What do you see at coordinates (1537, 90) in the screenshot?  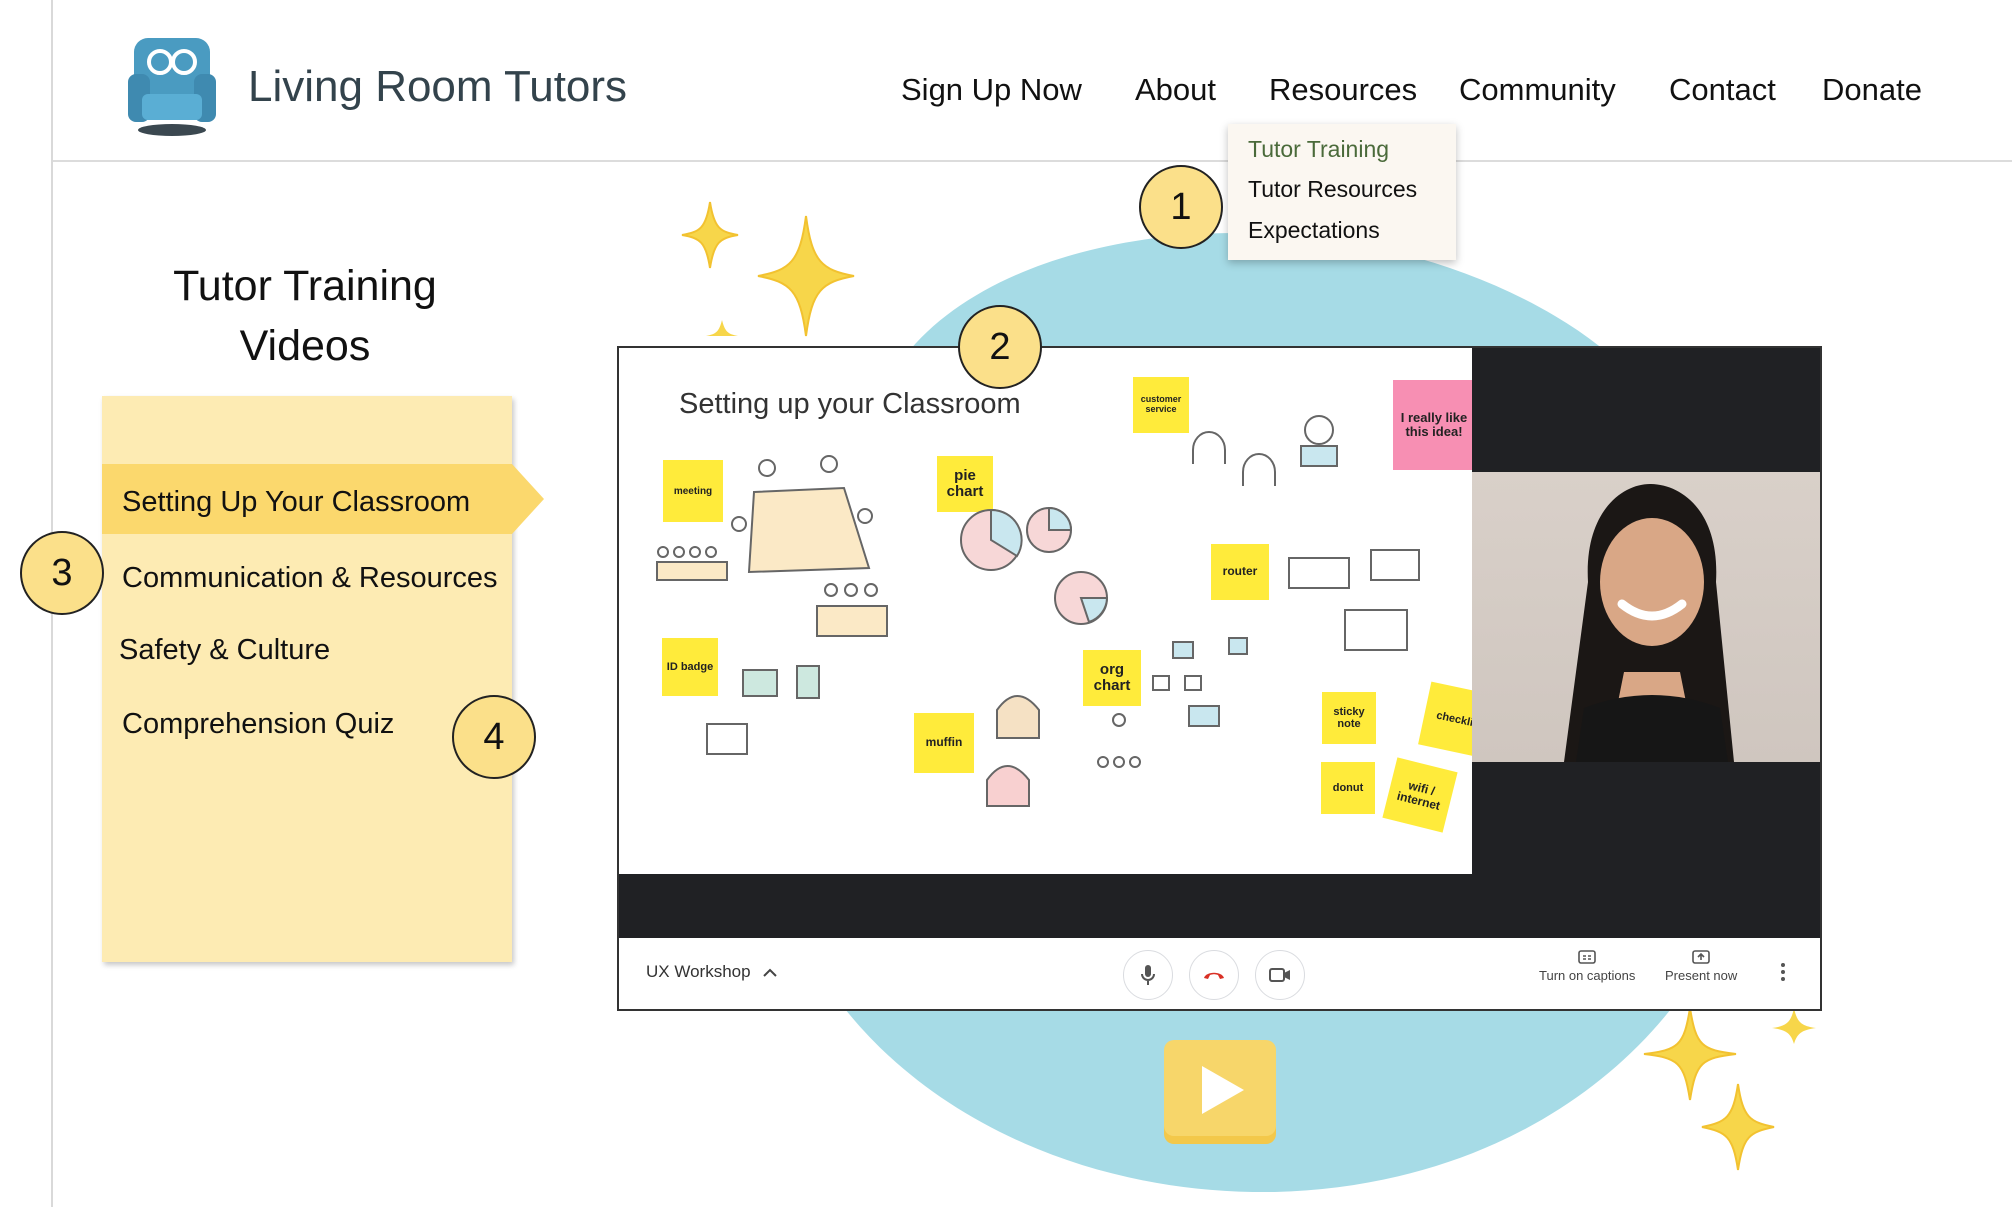 I see `nav-community: Community` at bounding box center [1537, 90].